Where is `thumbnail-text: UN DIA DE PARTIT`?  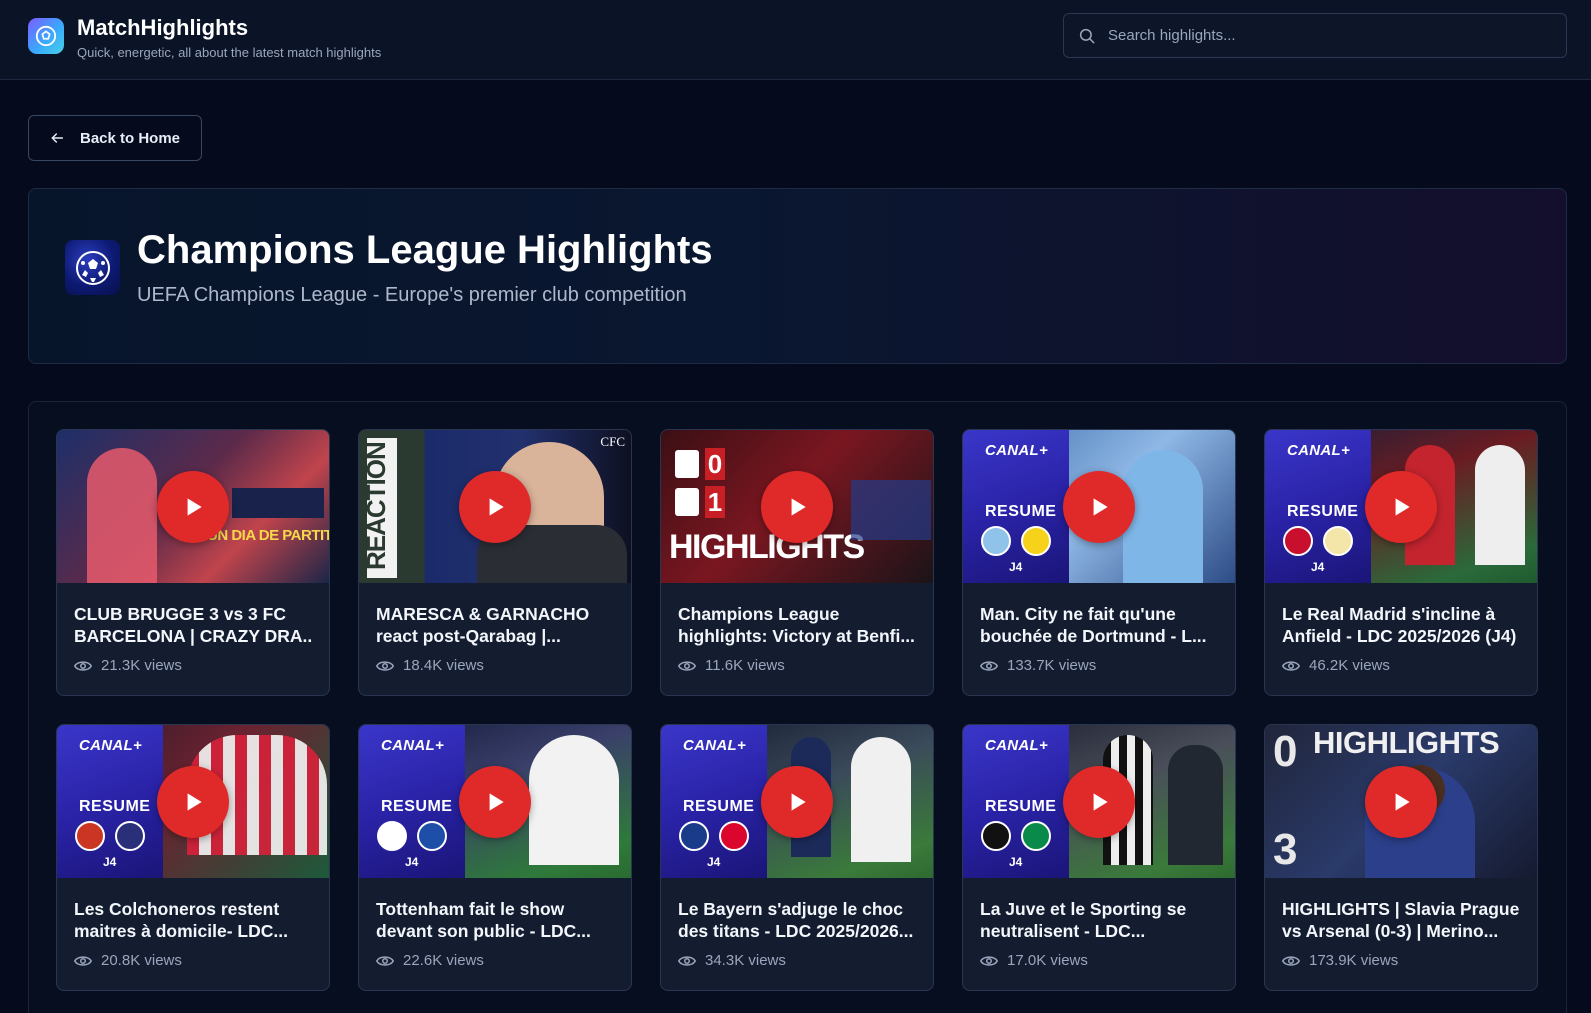
thumbnail-text: UN DIA DE PARTIT is located at coordinates (268, 535).